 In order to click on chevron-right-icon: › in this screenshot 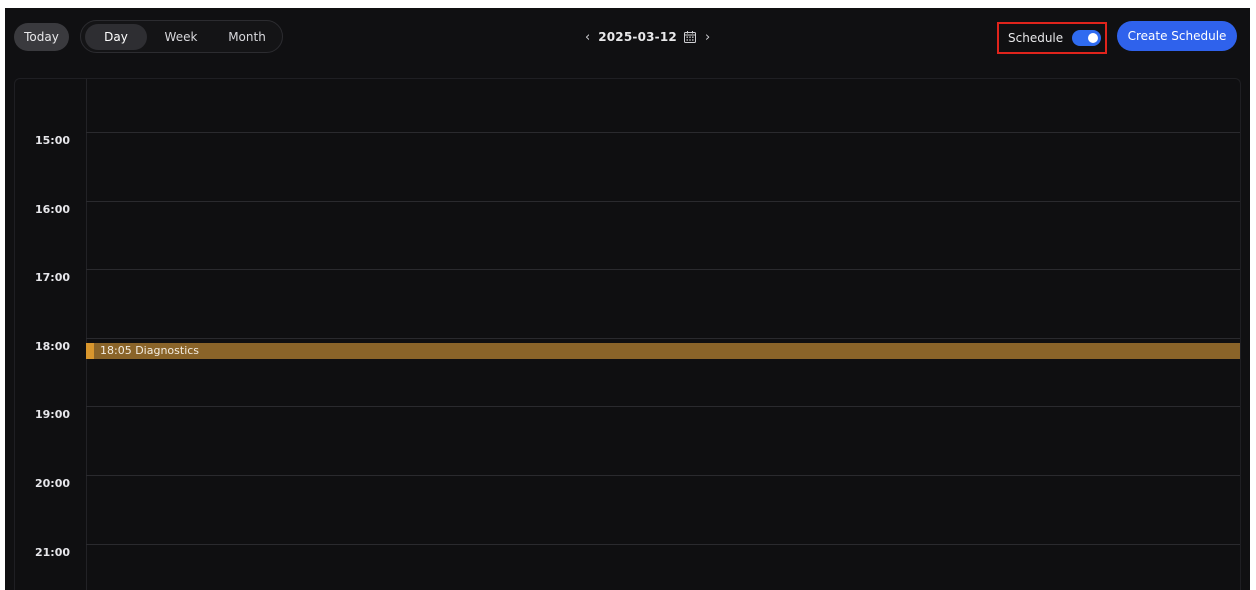, I will do `click(707, 37)`.